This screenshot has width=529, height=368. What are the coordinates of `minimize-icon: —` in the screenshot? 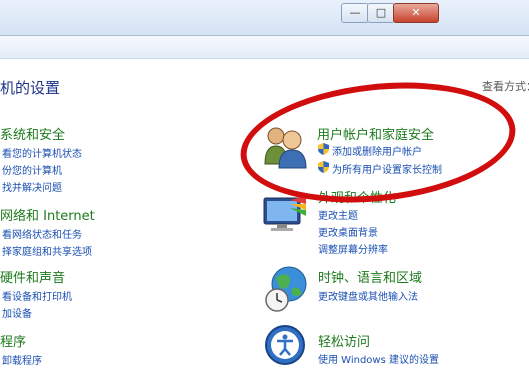 It's located at (355, 12).